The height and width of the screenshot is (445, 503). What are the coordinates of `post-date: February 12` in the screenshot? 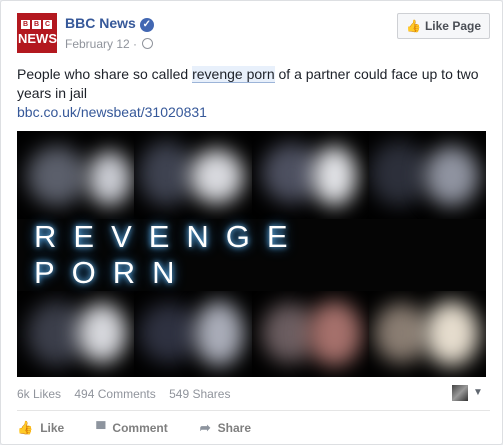 It's located at (97, 44).